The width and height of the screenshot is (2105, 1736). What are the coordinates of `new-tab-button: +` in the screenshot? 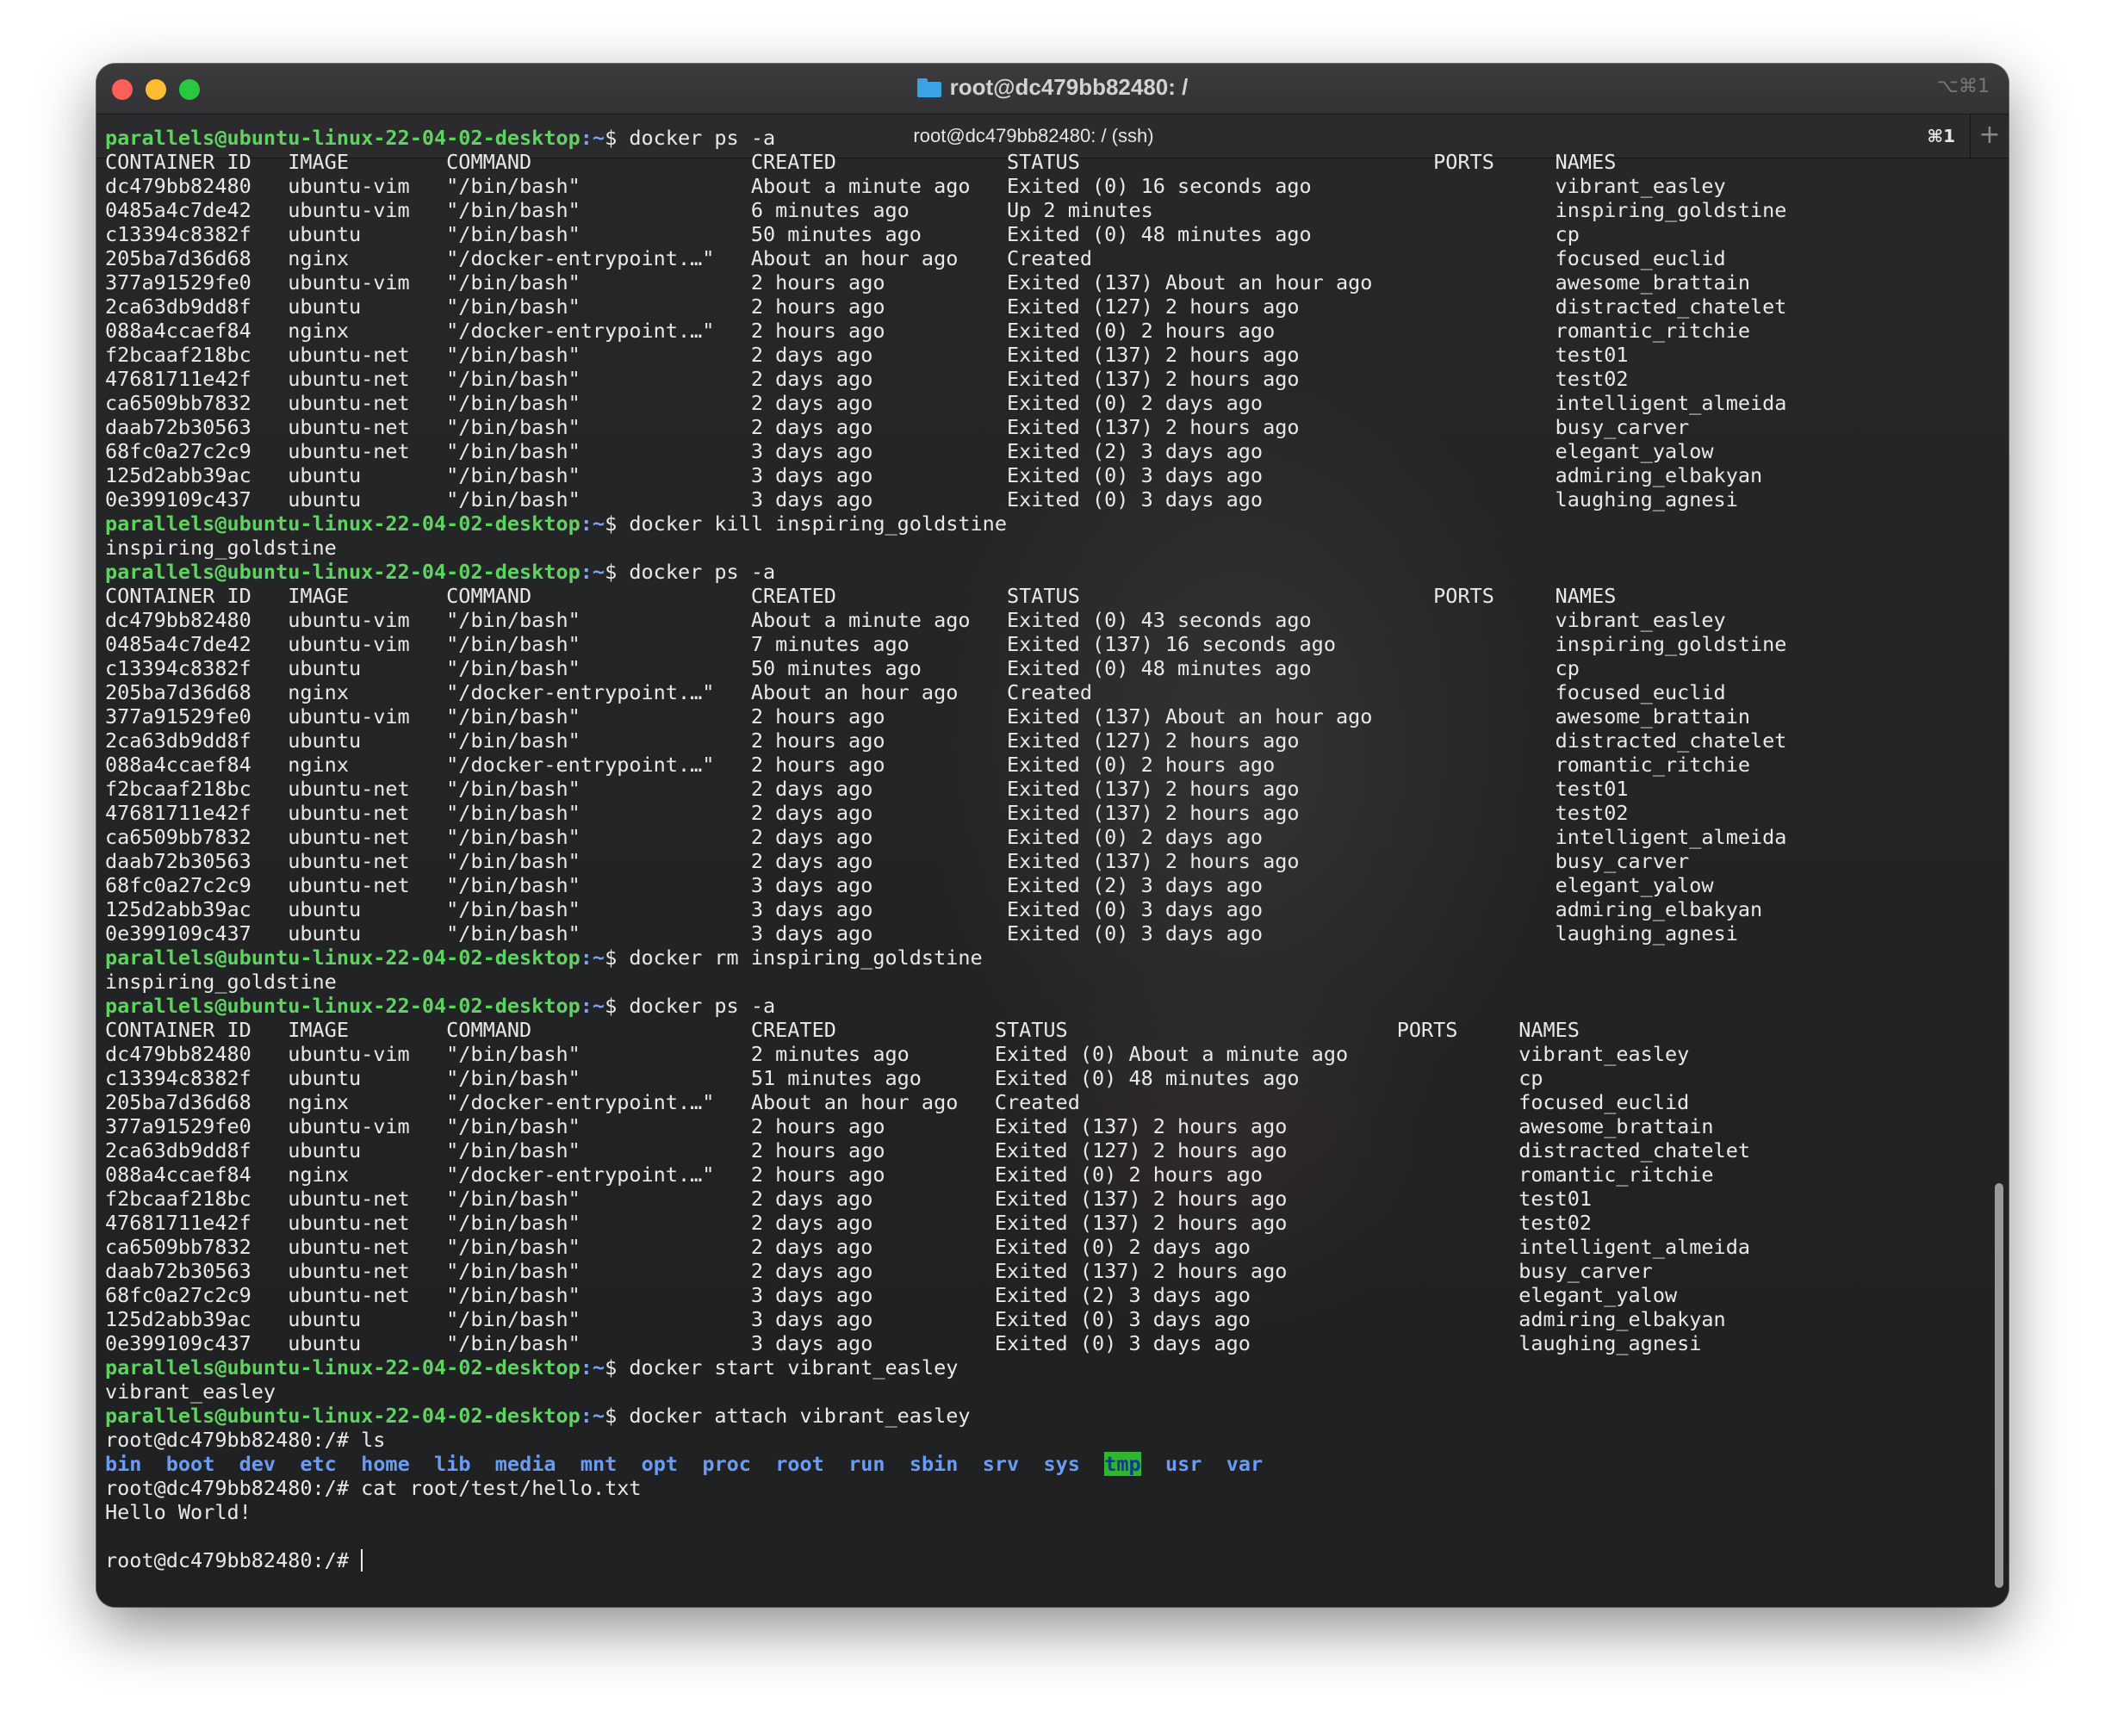 It's located at (1989, 137).